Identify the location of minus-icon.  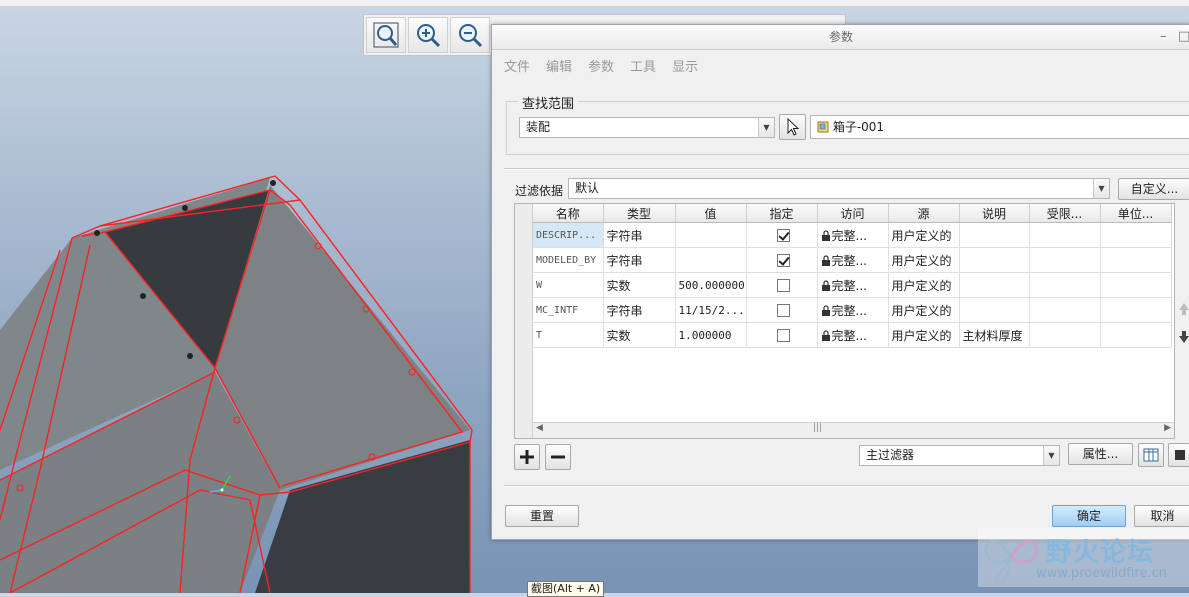
(558, 457).